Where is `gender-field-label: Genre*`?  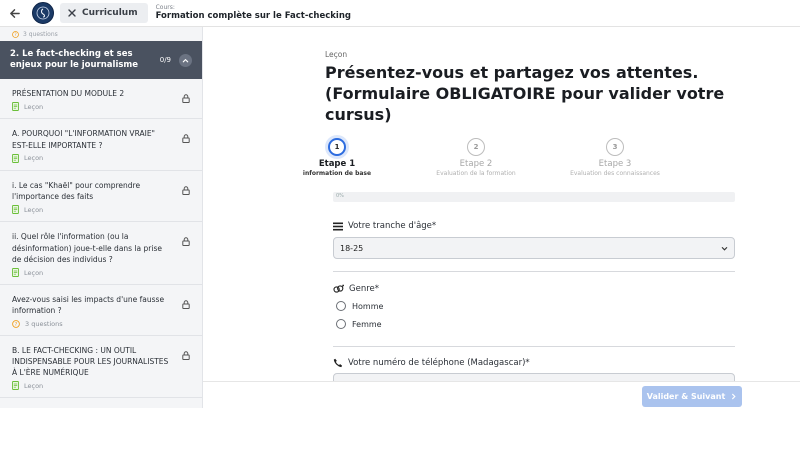
gender-field-label: Genre* is located at coordinates (356, 289).